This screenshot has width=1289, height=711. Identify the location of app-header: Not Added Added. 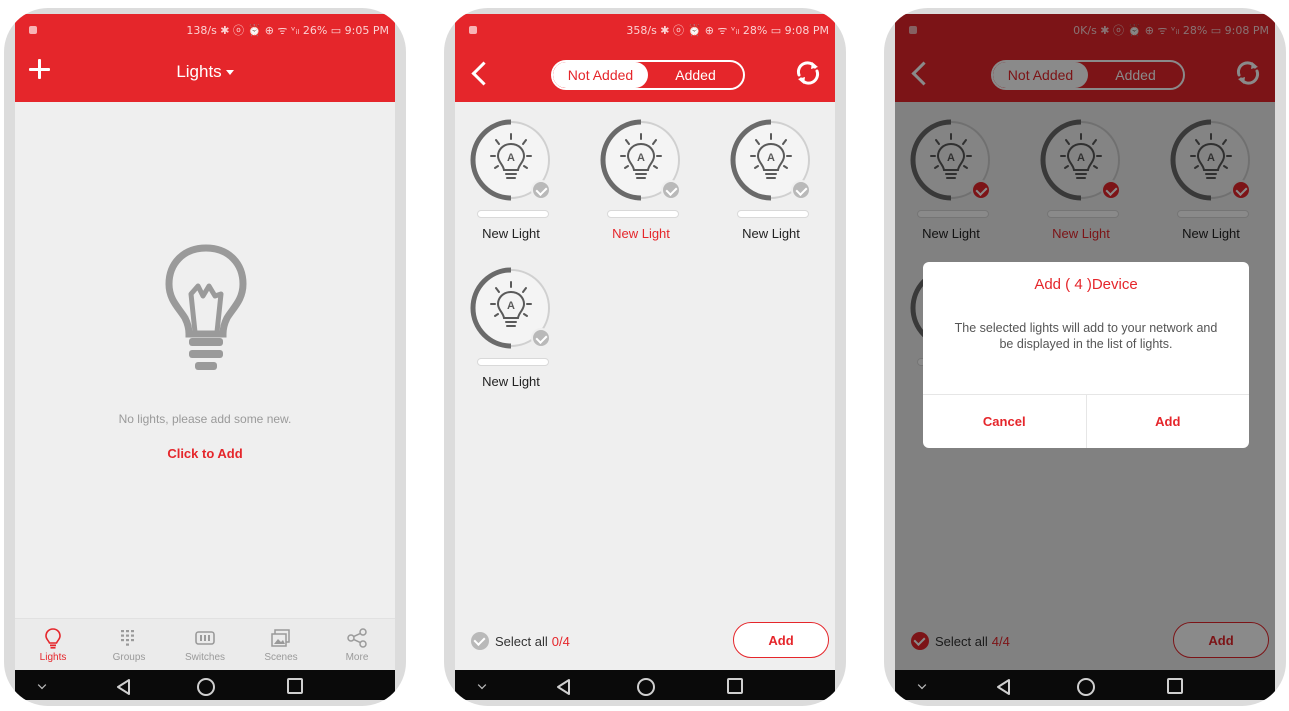
(645, 74).